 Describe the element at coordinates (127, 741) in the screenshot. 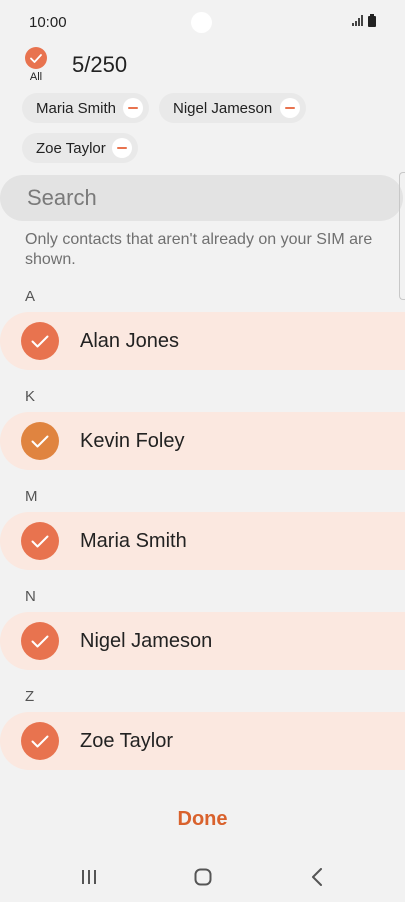

I see `contact-name: Zoe Taylor` at that location.